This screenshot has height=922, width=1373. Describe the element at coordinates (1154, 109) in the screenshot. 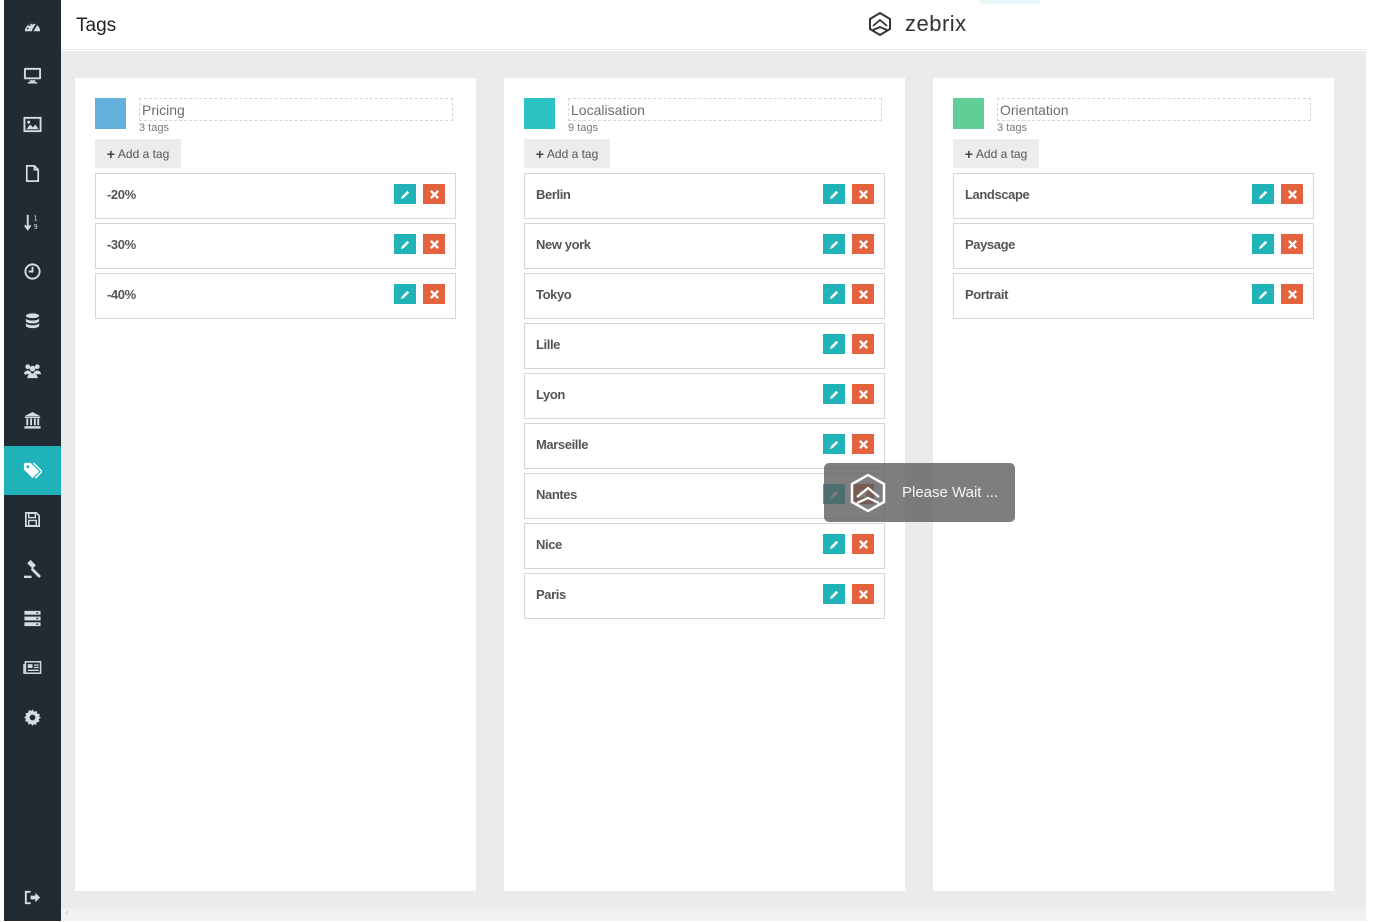

I see `group-name-field: Orientation` at that location.